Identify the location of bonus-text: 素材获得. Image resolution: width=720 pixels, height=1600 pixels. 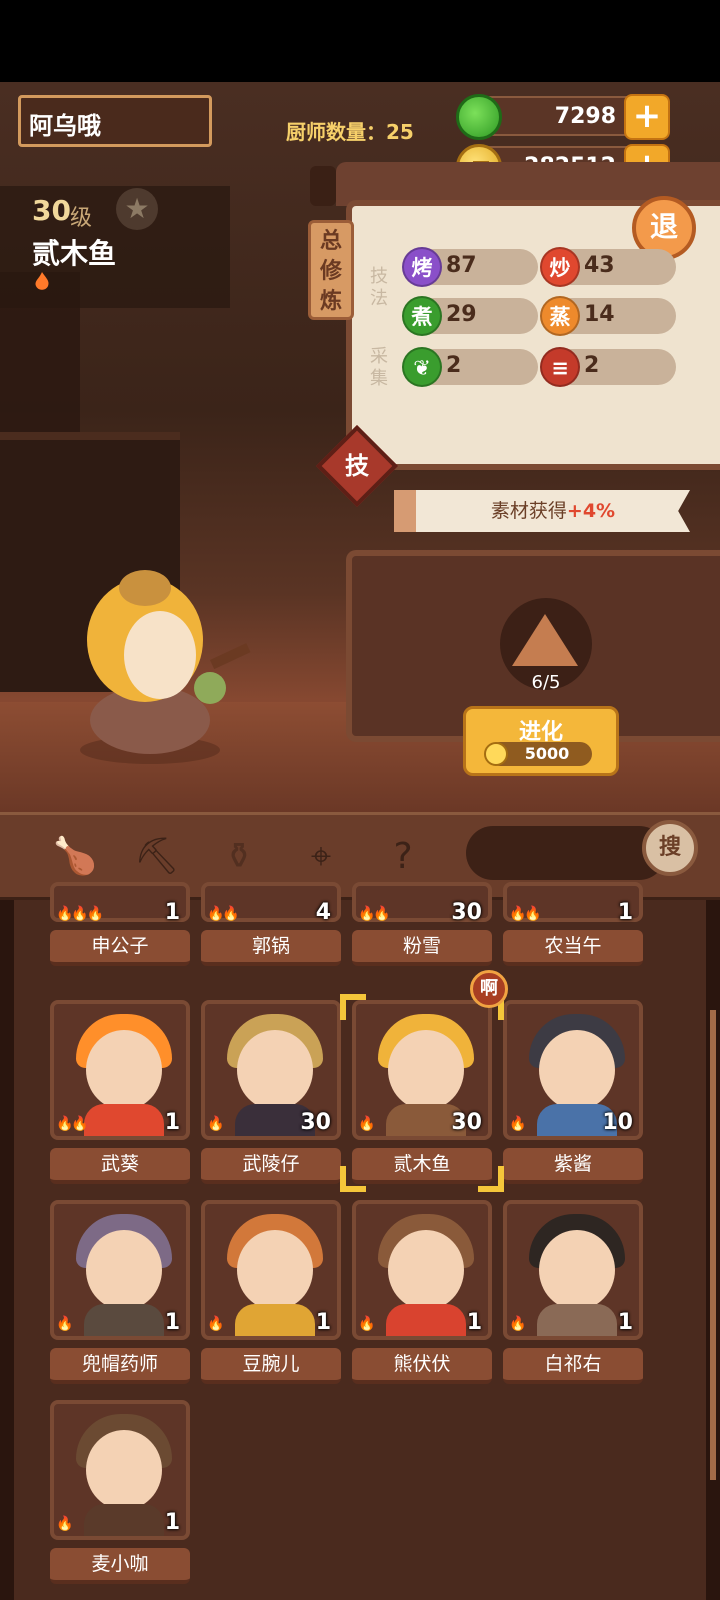
(528, 511).